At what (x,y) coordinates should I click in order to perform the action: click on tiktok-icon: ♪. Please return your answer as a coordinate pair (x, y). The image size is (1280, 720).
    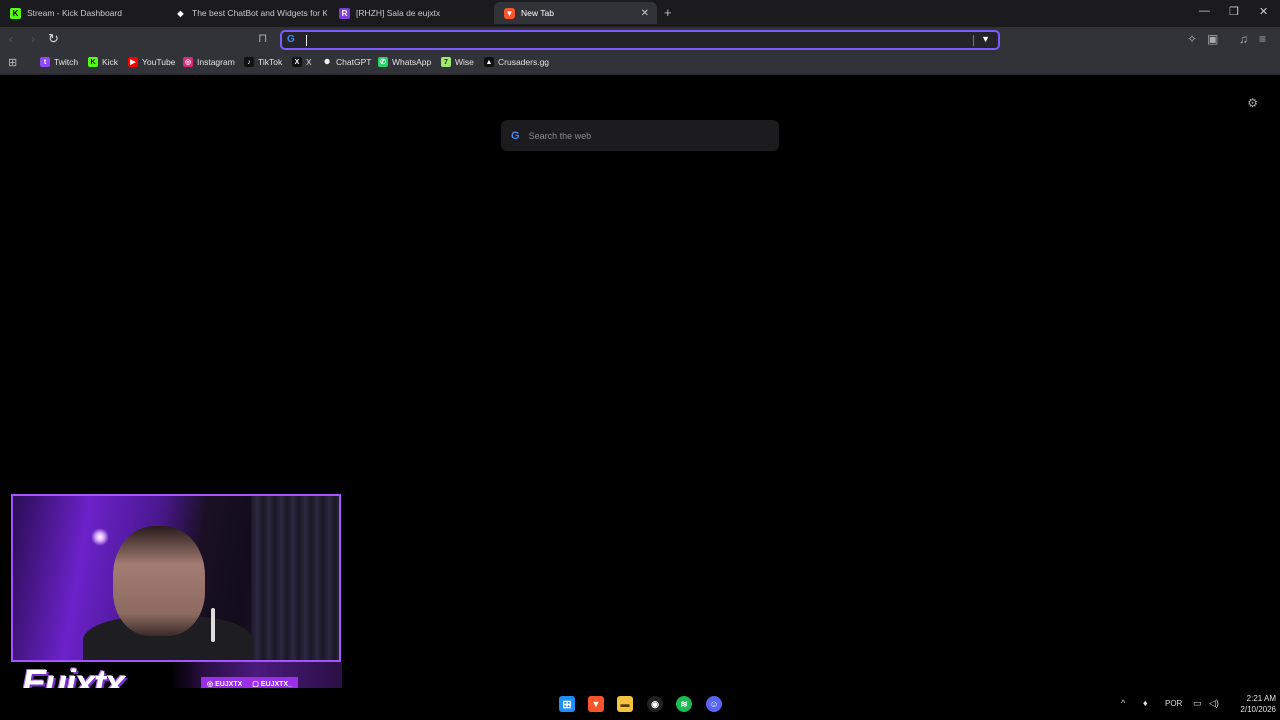
    Looking at the image, I should click on (249, 62).